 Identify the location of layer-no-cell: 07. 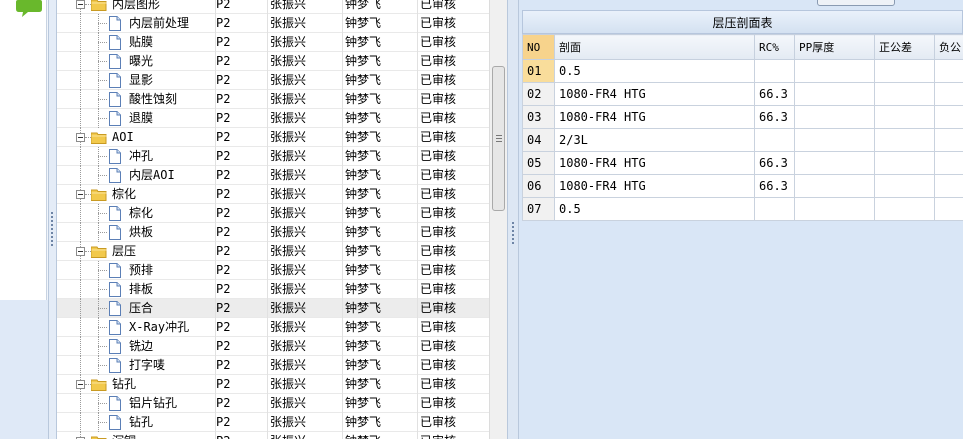
(538, 209).